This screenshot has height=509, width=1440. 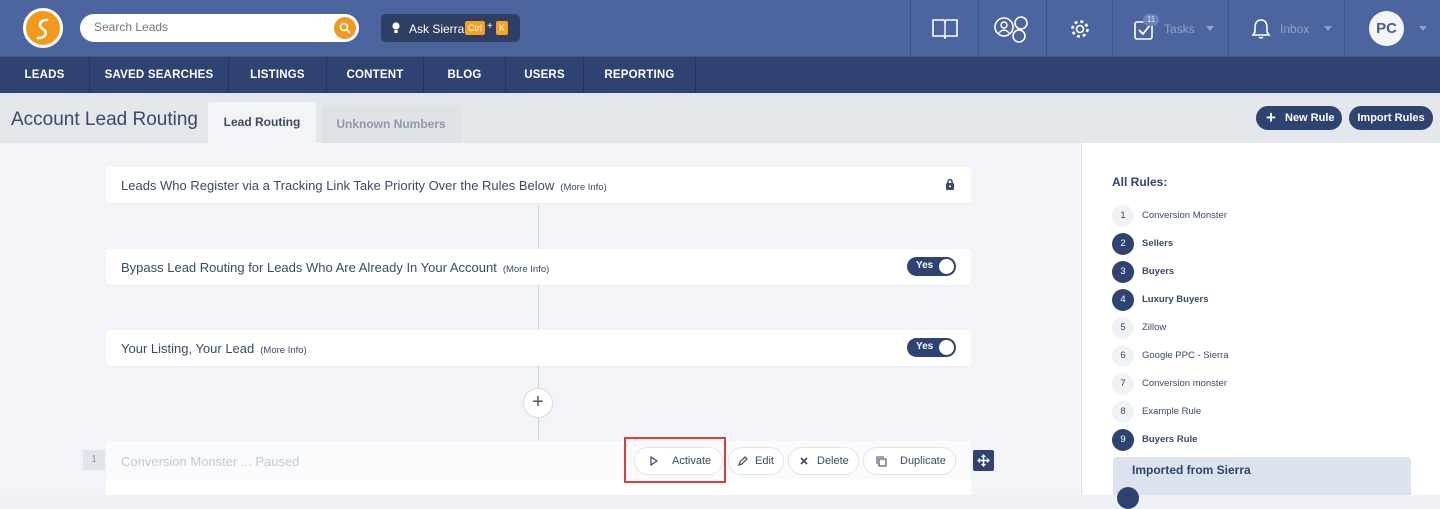 What do you see at coordinates (1386, 28) in the screenshot?
I see `avatar: PC` at bounding box center [1386, 28].